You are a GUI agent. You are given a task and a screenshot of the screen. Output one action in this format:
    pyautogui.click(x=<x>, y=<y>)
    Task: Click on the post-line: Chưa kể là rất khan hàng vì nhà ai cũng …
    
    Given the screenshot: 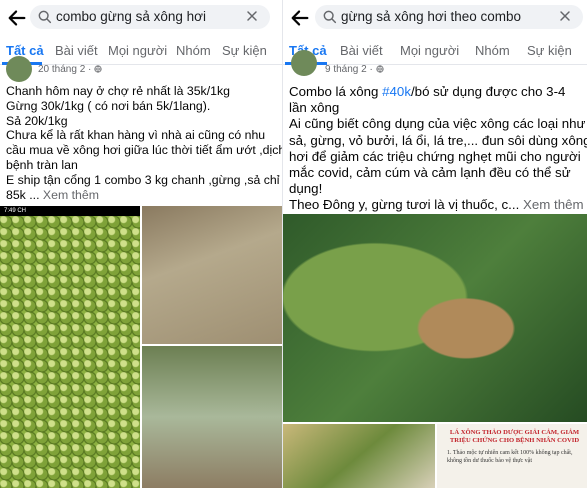 What is the action you would take?
    pyautogui.click(x=136, y=135)
    